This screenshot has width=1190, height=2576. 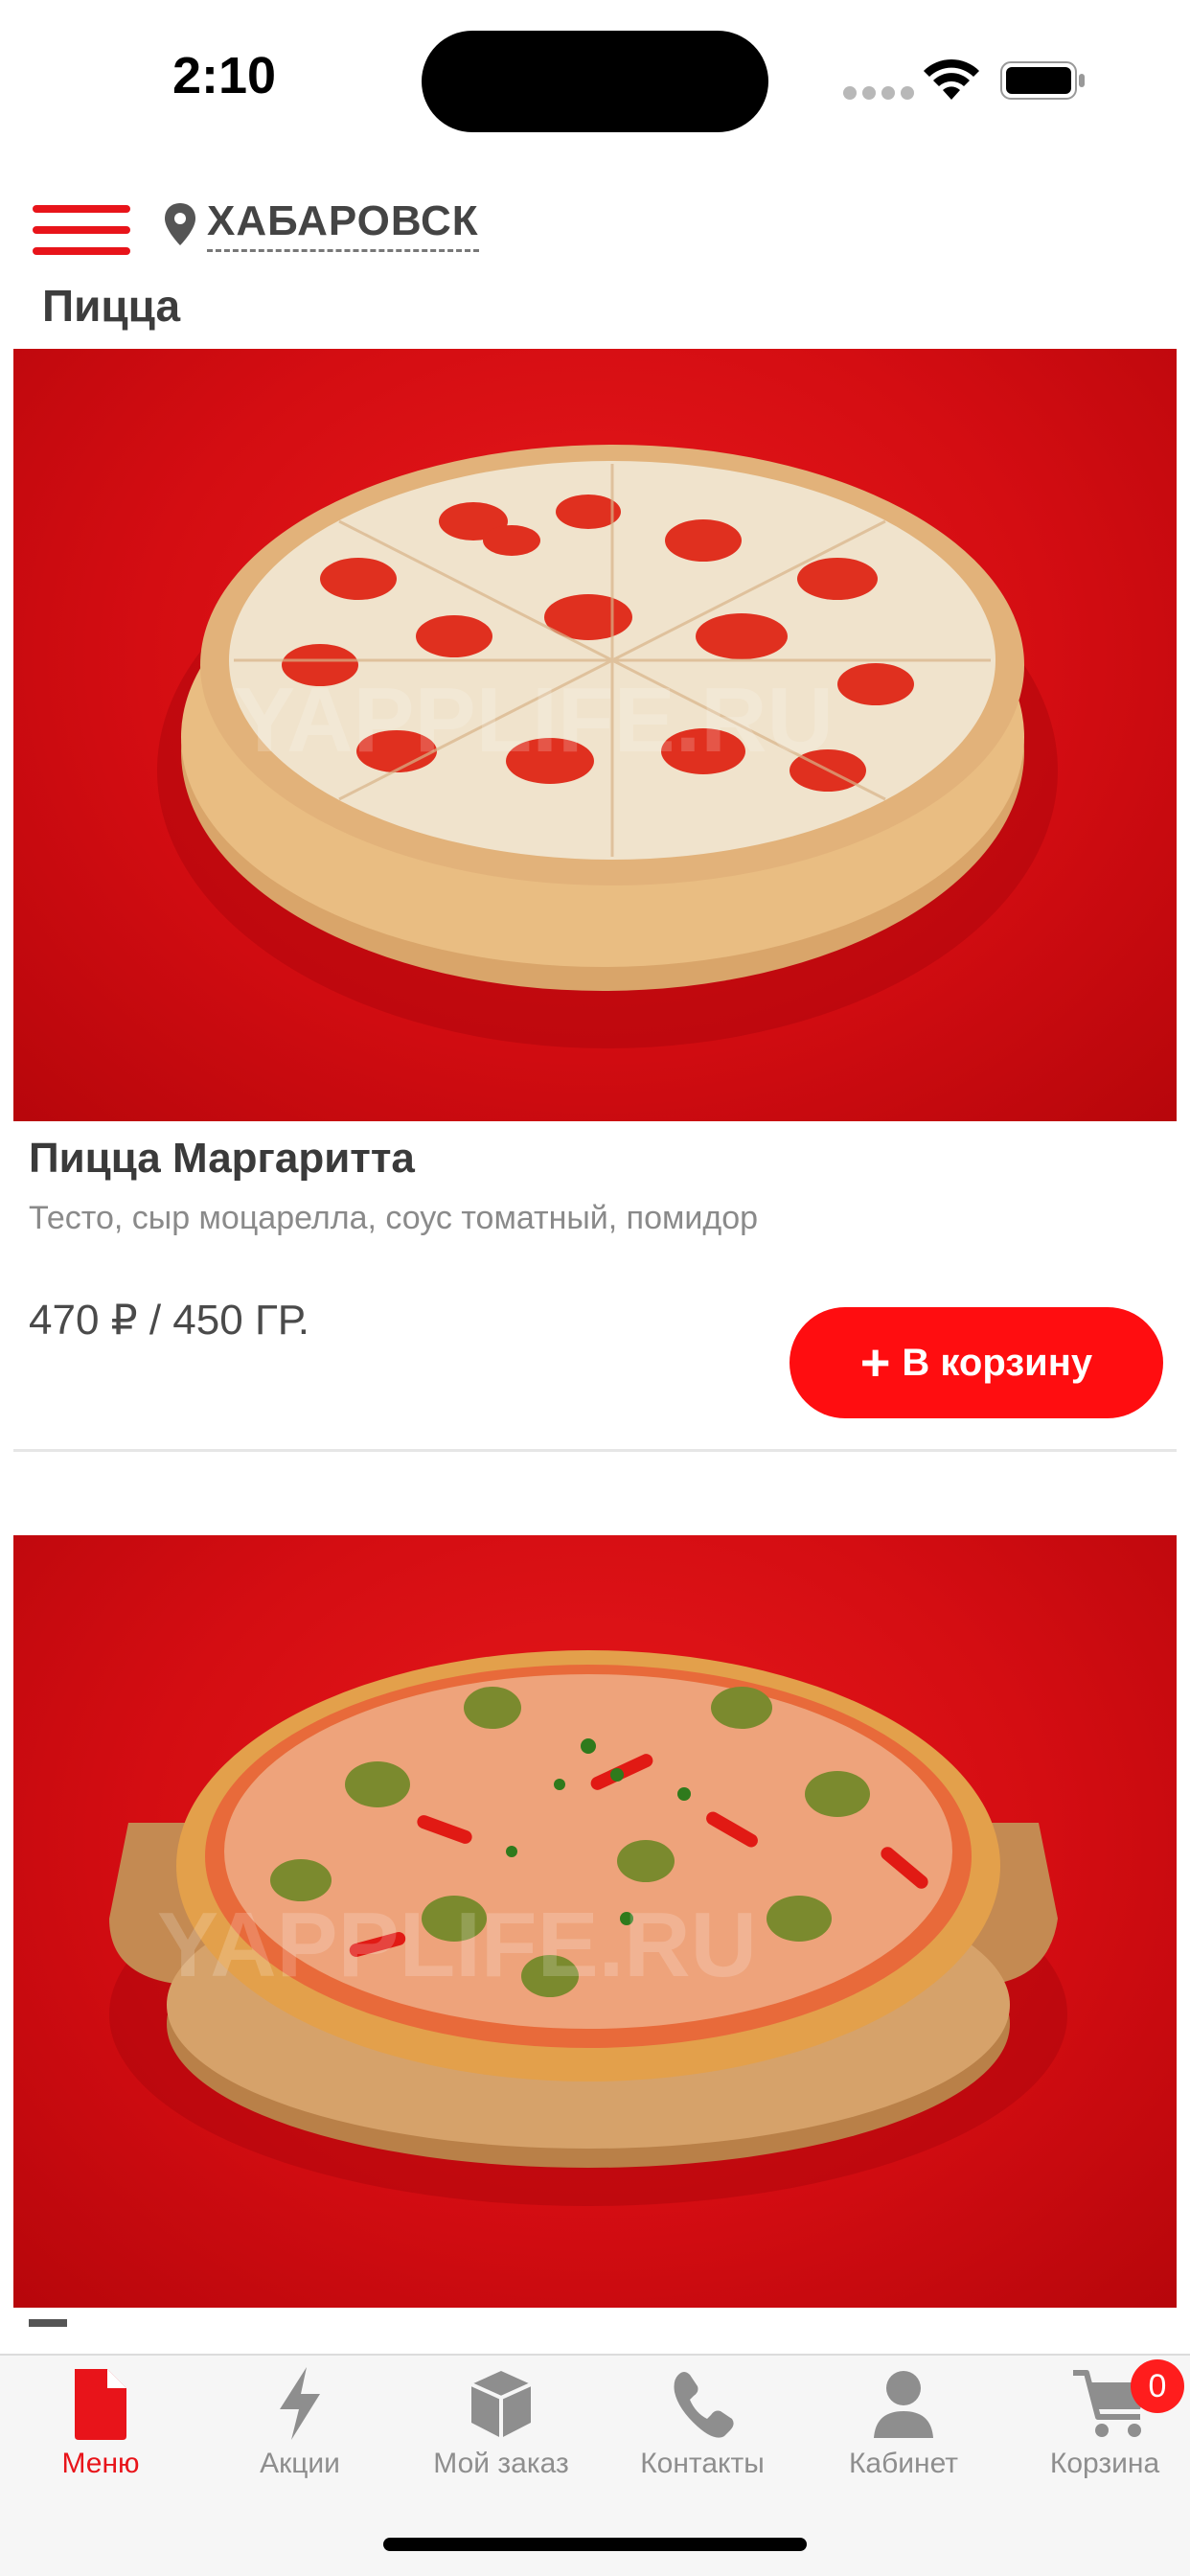 I want to click on add-to-cart-label: В корзину, so click(x=998, y=1362).